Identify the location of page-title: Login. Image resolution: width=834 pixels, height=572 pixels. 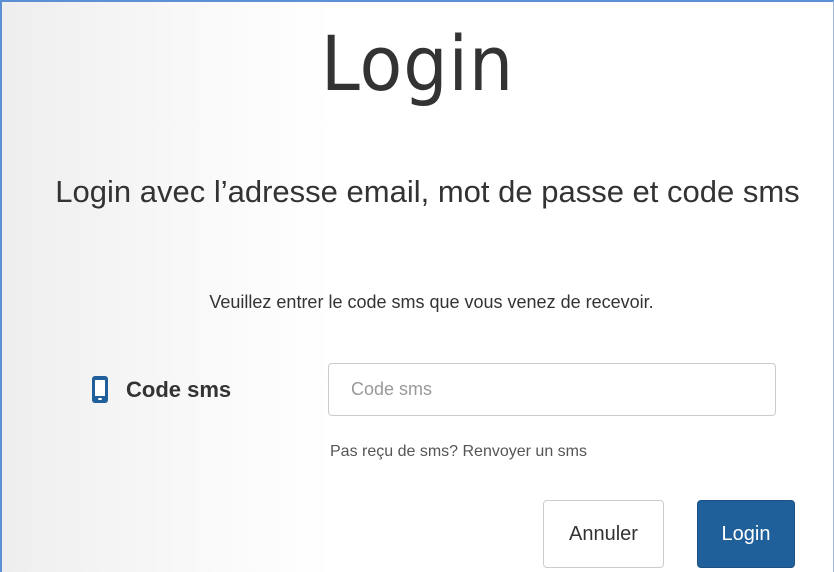
(417, 63).